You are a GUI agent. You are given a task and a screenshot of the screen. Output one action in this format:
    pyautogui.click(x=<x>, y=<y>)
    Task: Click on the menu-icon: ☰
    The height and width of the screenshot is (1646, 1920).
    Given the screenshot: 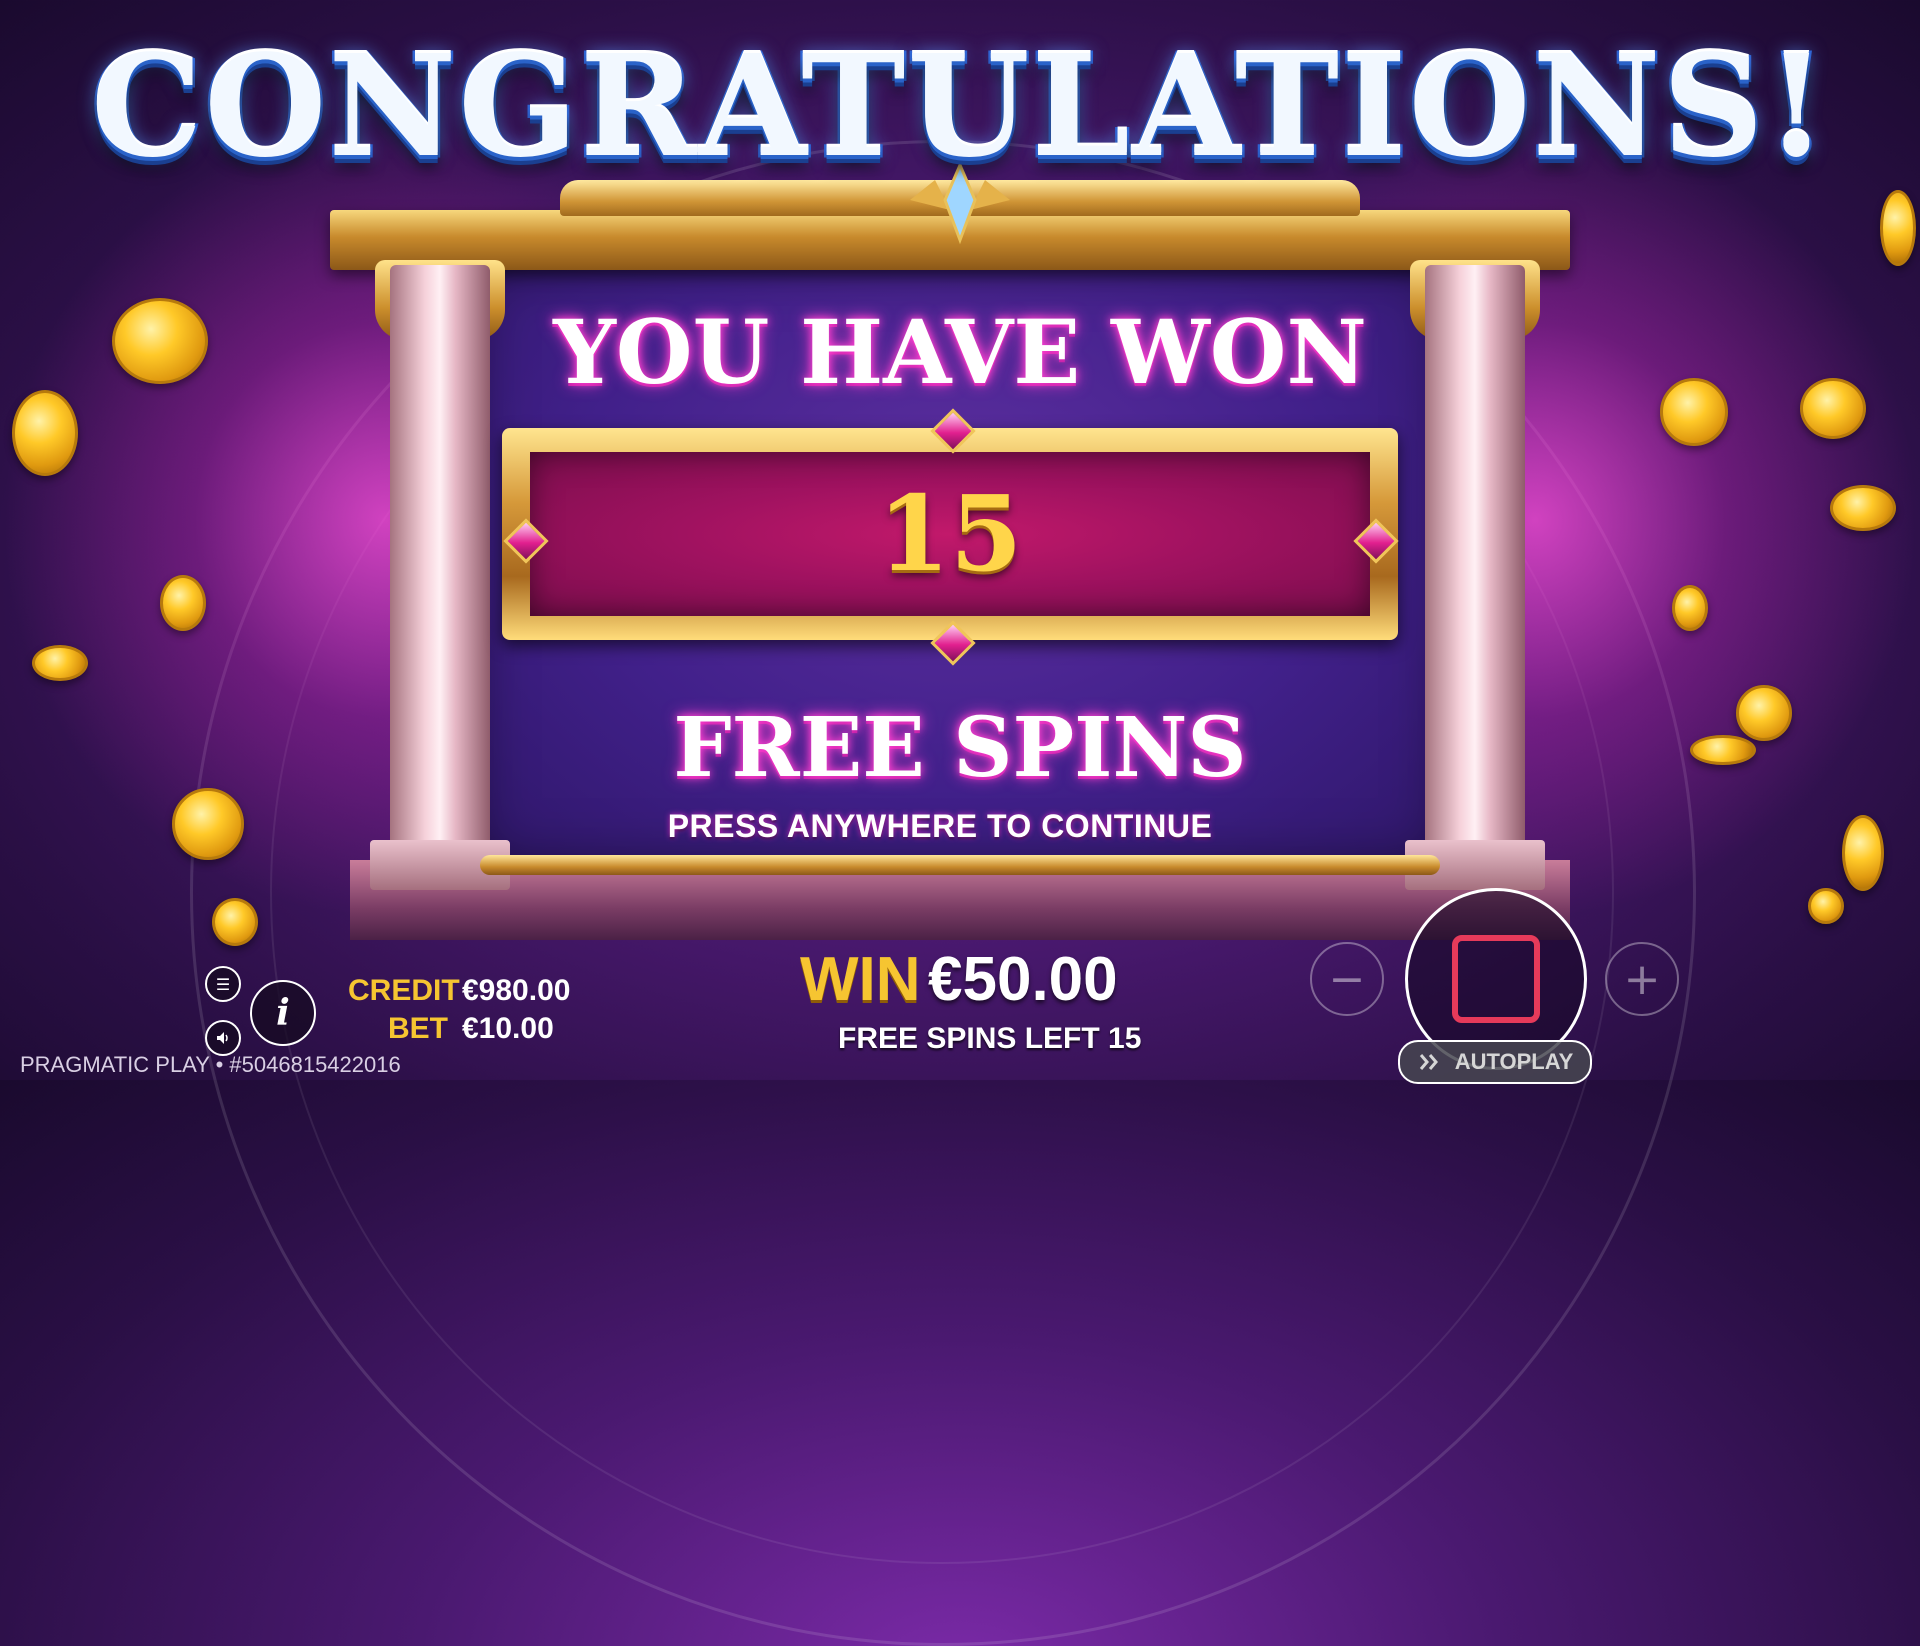 What is the action you would take?
    pyautogui.click(x=223, y=984)
    